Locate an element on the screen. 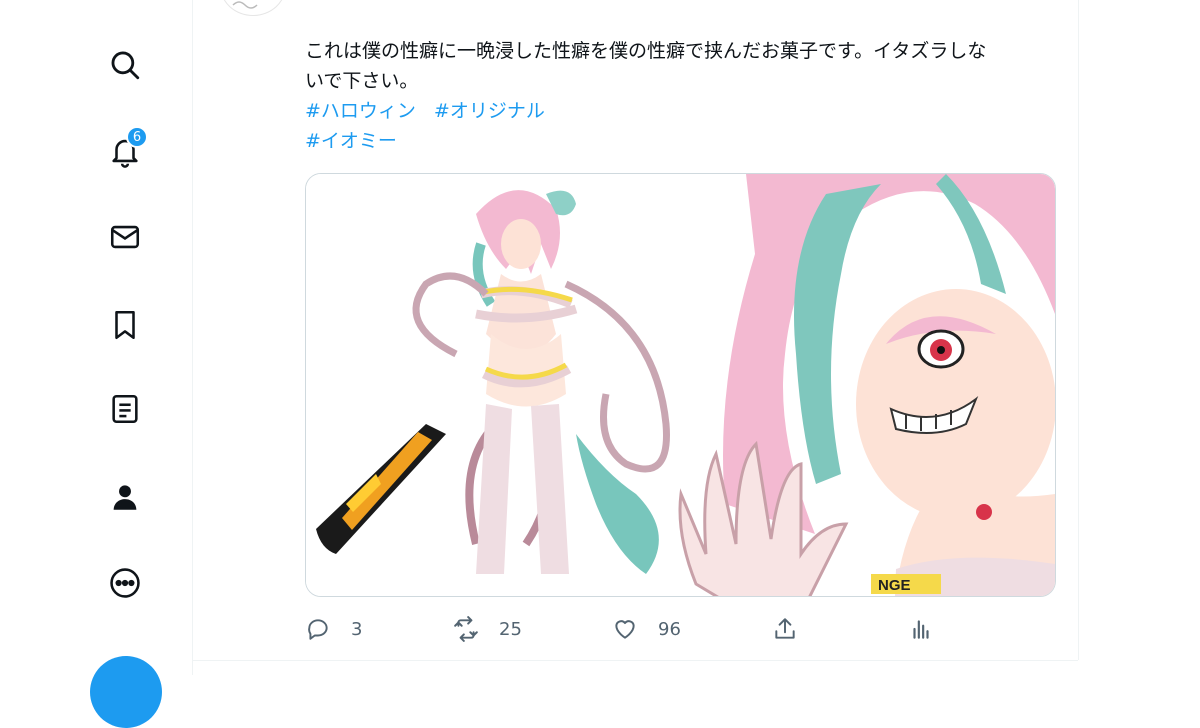  hashtag-link: #イオミー is located at coordinates (351, 141).